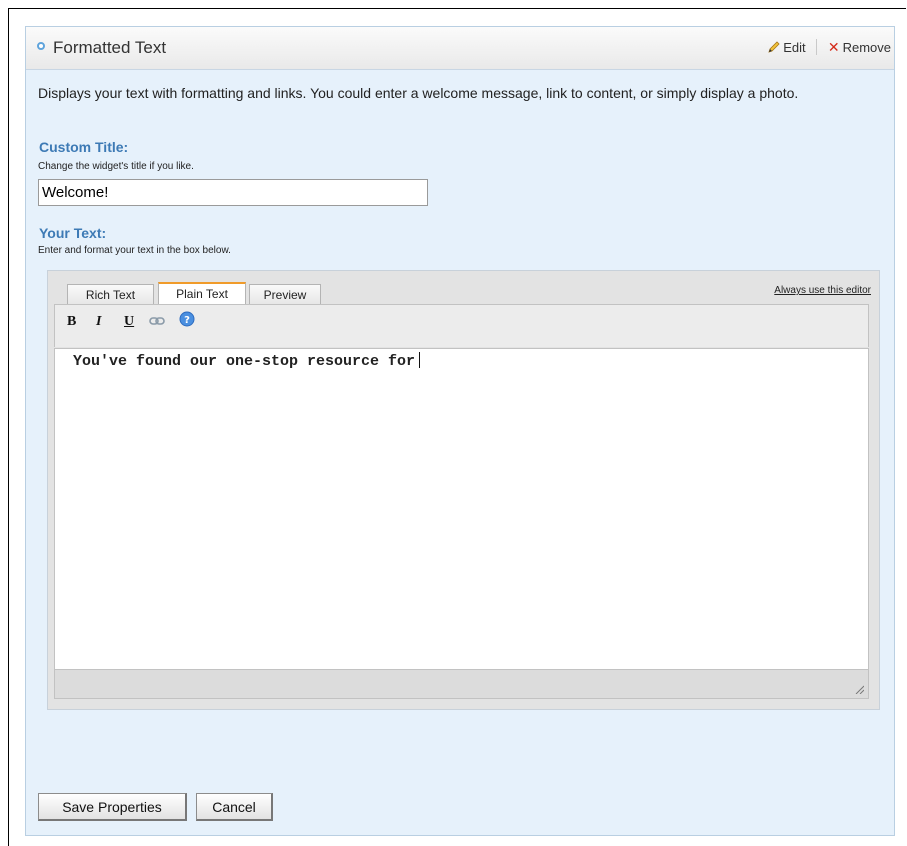 This screenshot has height=846, width=907. What do you see at coordinates (420, 360) in the screenshot?
I see `text-caret` at bounding box center [420, 360].